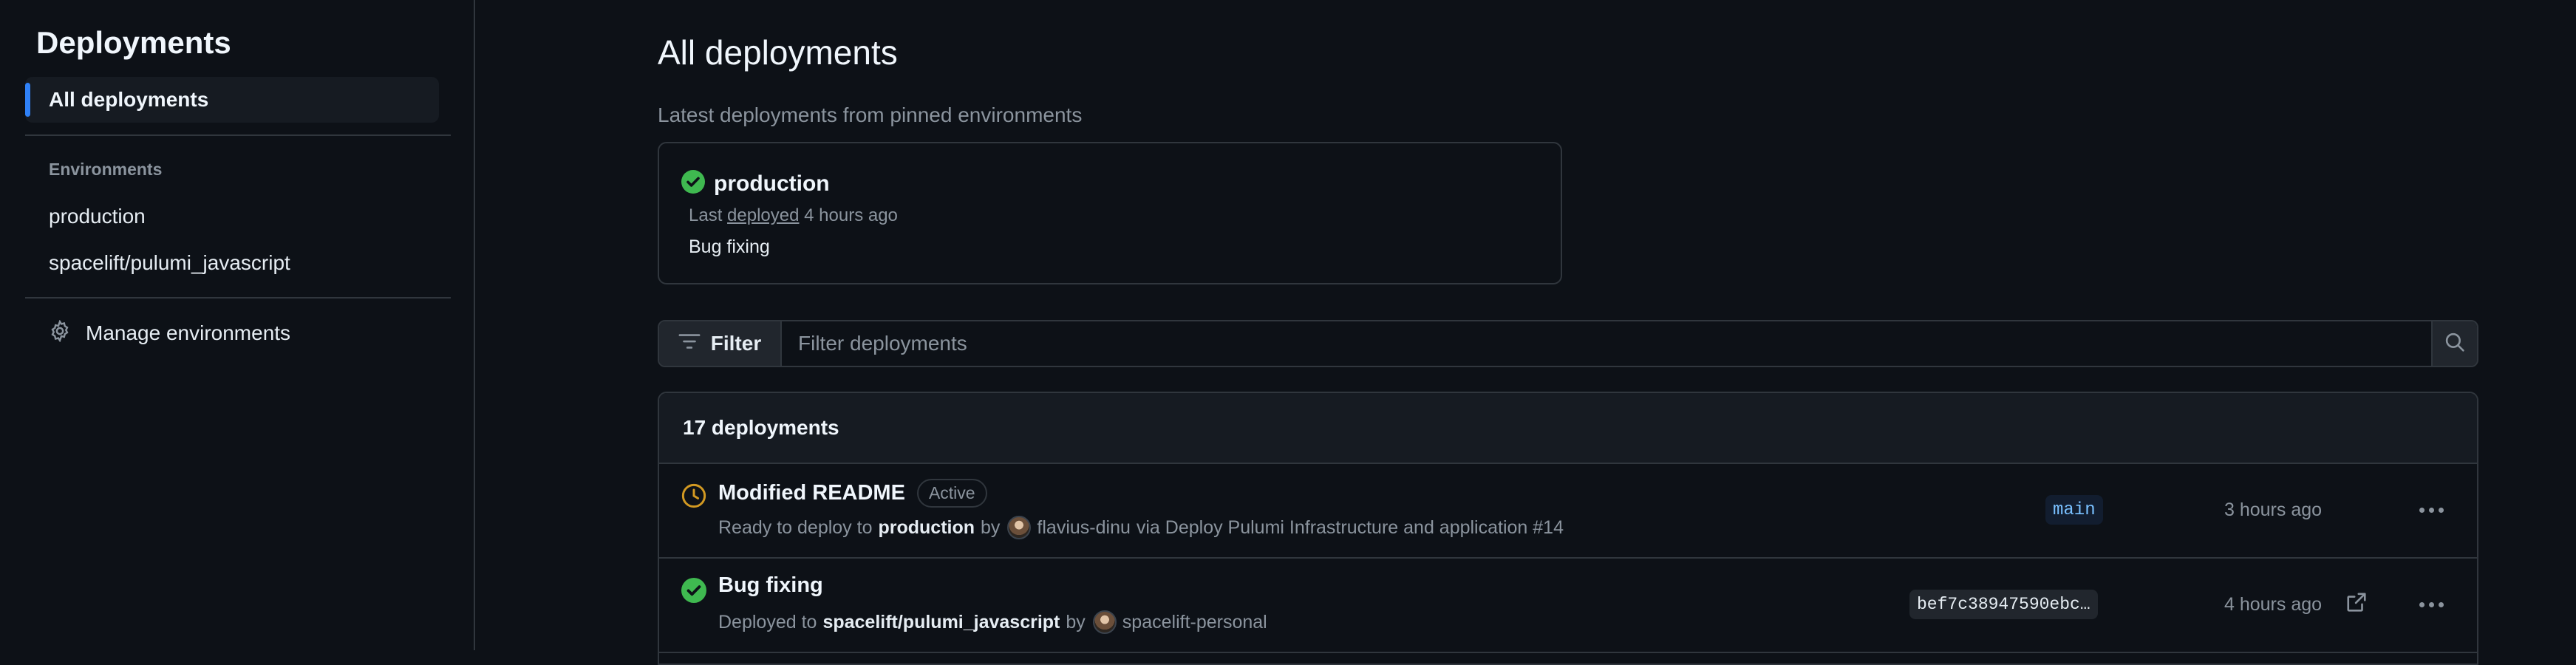 This screenshot has width=2576, height=665. What do you see at coordinates (694, 343) in the screenshot?
I see `filter-icon` at bounding box center [694, 343].